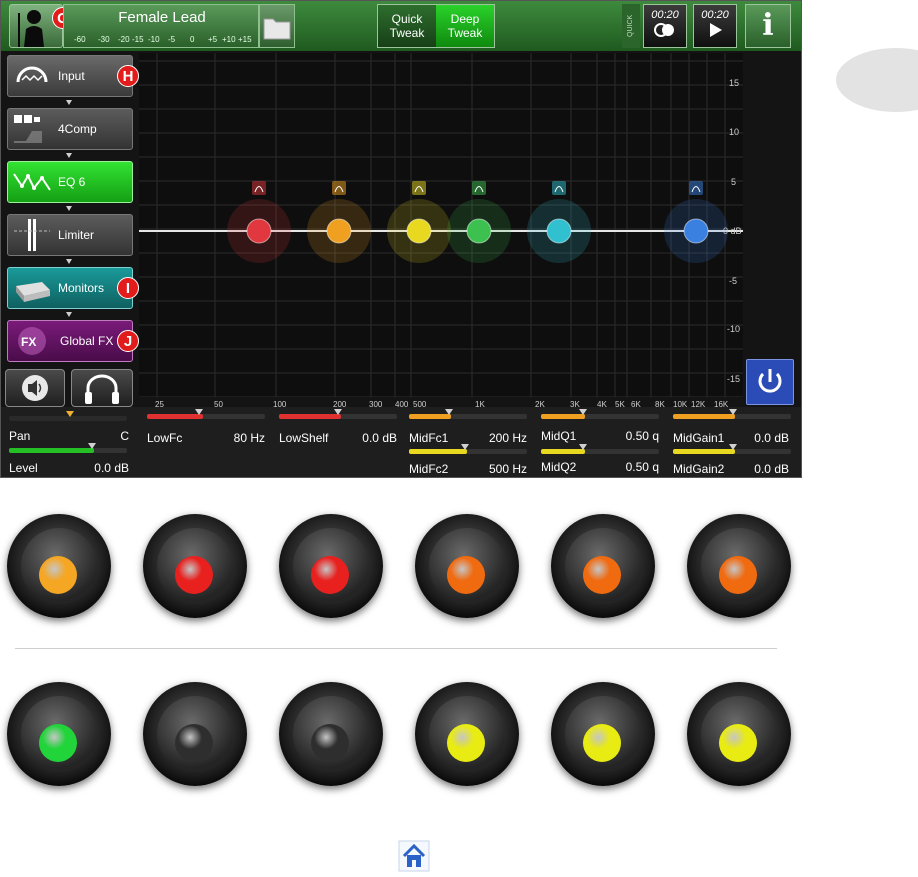 The image size is (918, 877). I want to click on limiter-icon, so click(32, 235).